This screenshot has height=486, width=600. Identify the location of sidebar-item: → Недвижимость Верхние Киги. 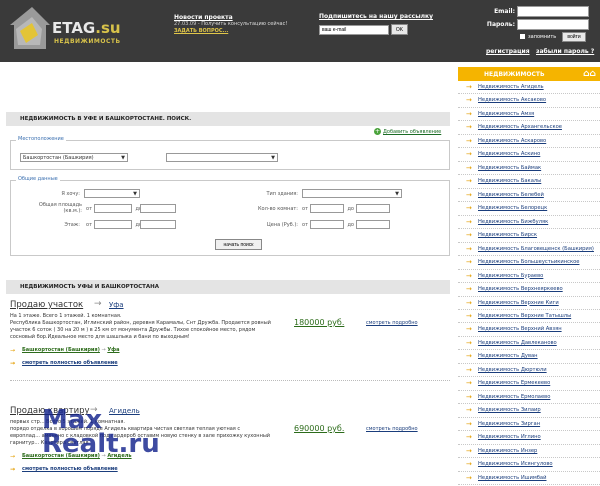
(529, 303).